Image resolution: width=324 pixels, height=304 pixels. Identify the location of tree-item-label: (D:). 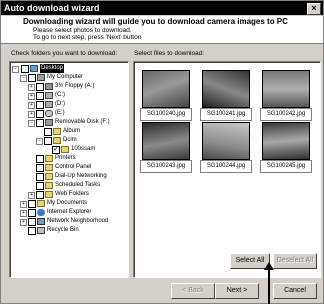
(60, 104).